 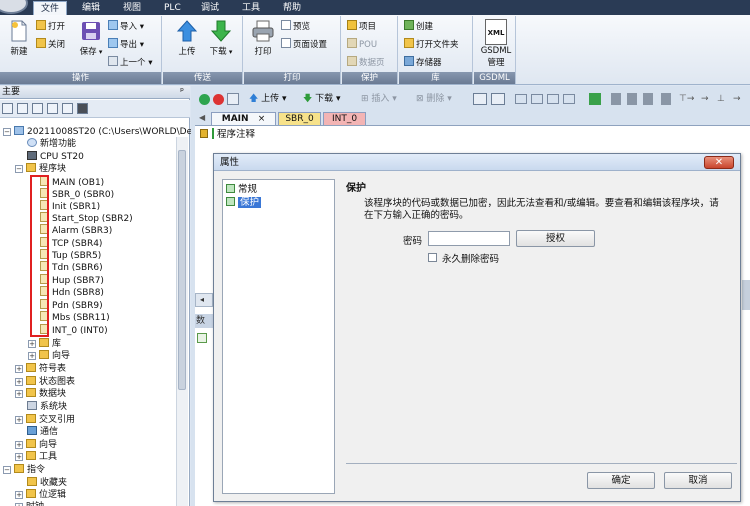 I want to click on menu-edit: 编辑, so click(x=91, y=8).